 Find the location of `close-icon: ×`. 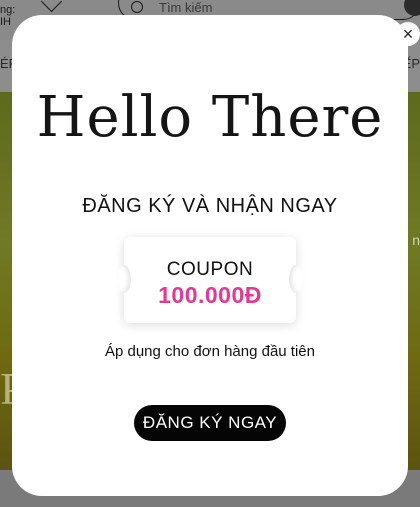

close-icon: × is located at coordinates (408, 34).